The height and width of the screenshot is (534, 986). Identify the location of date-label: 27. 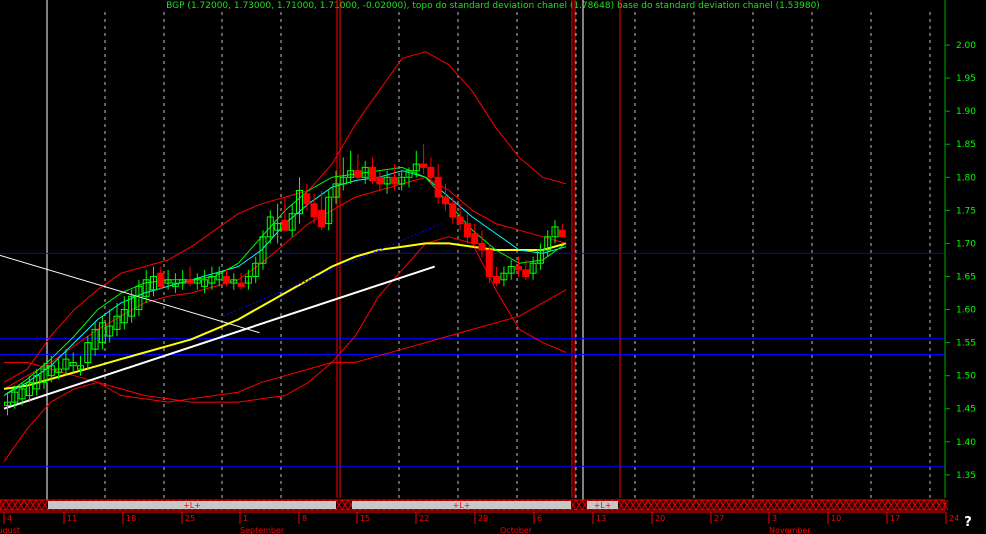
(719, 518).